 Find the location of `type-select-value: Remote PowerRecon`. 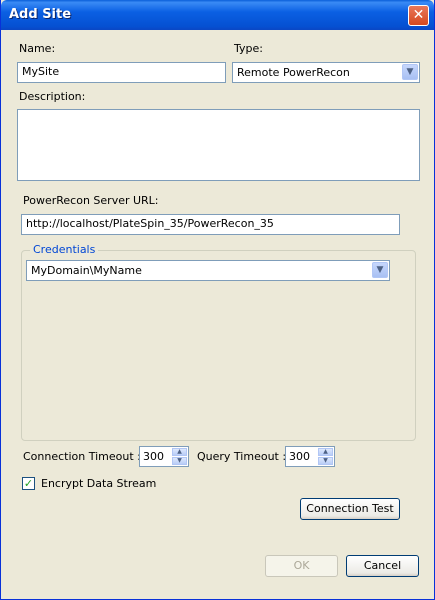

type-select-value: Remote PowerRecon is located at coordinates (293, 72).